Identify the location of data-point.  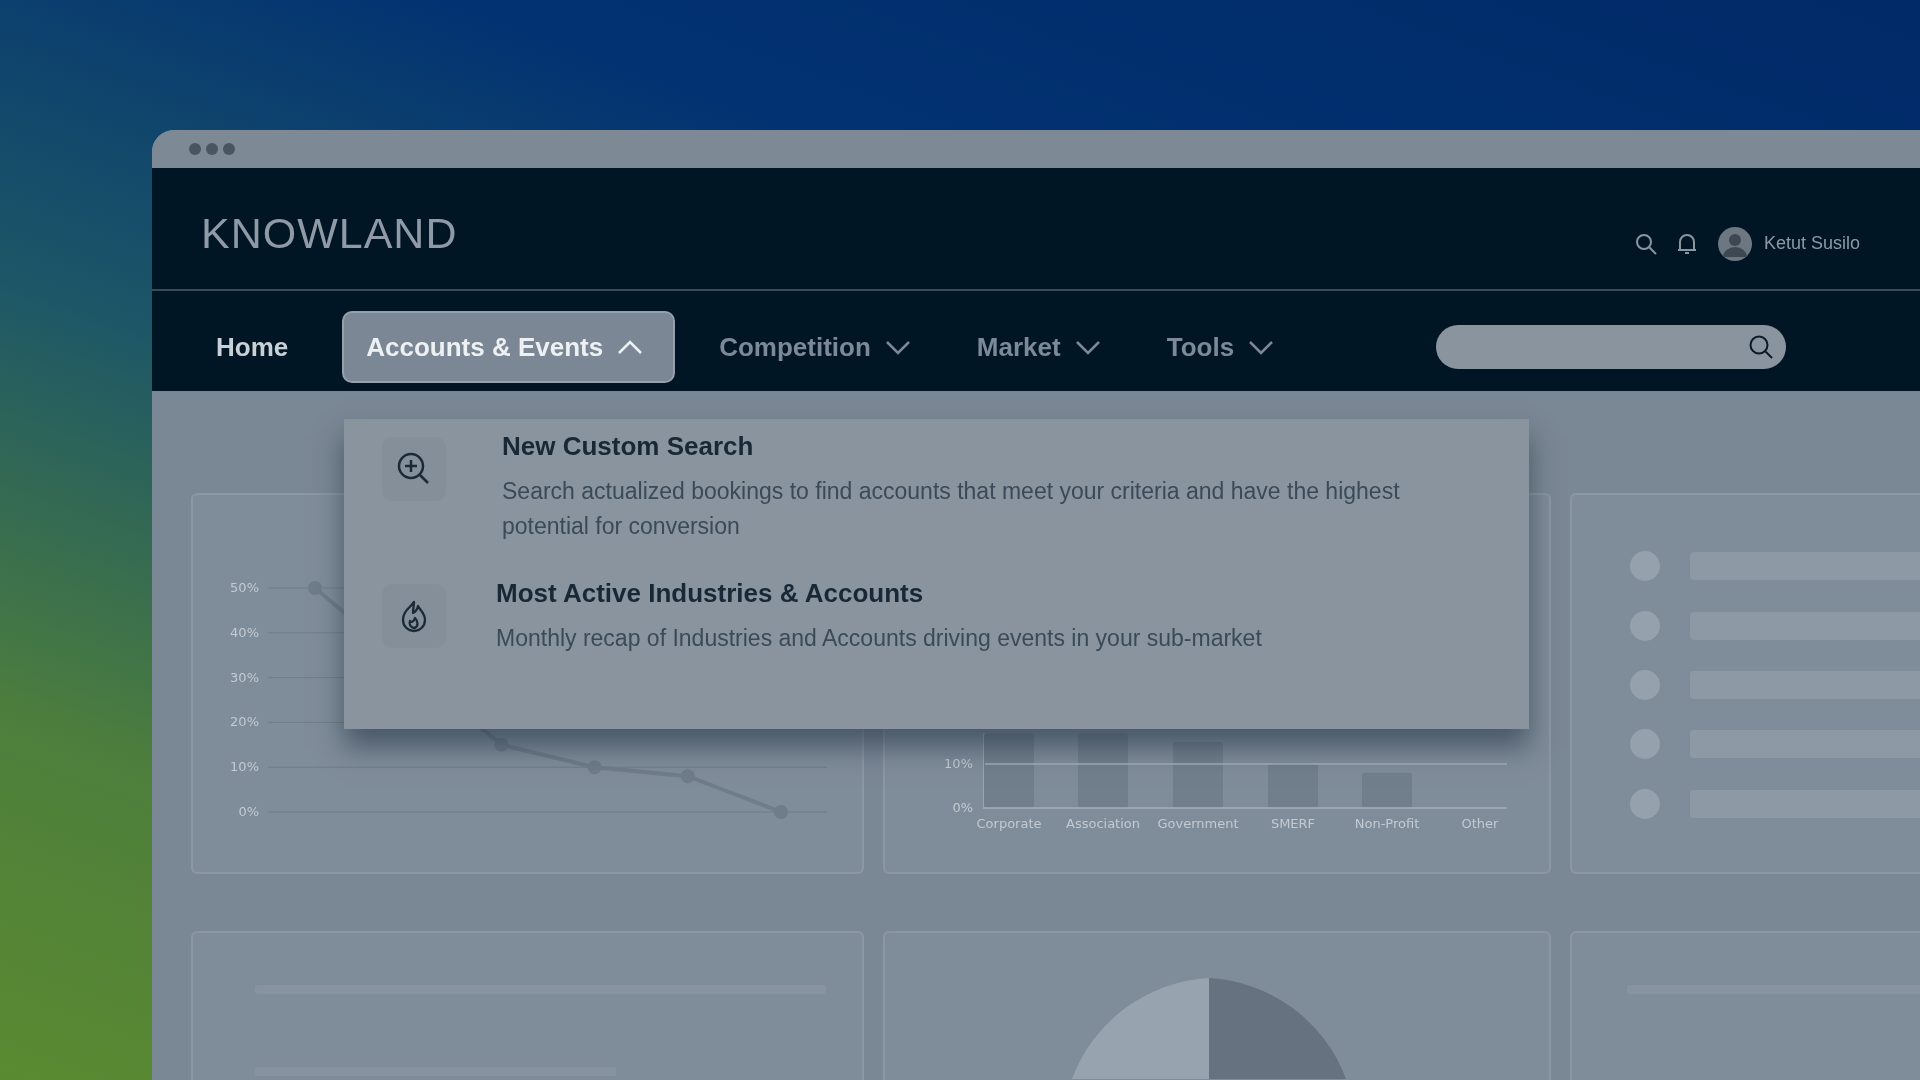
(501, 744).